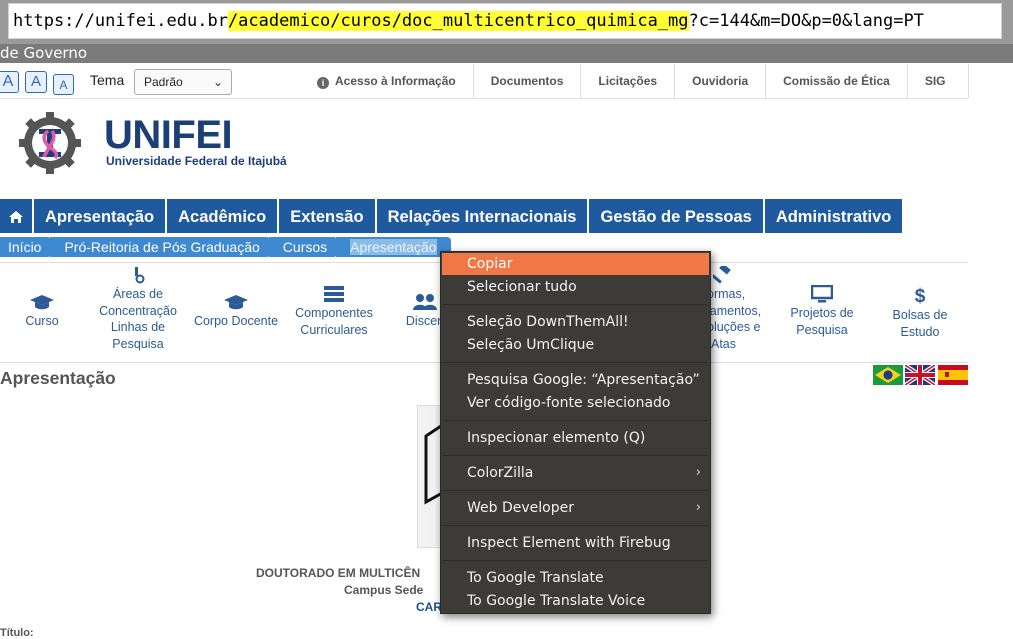 The height and width of the screenshot is (639, 1013). I want to click on menu-bolsas: $ Bolsas de Estudo, so click(920, 312).